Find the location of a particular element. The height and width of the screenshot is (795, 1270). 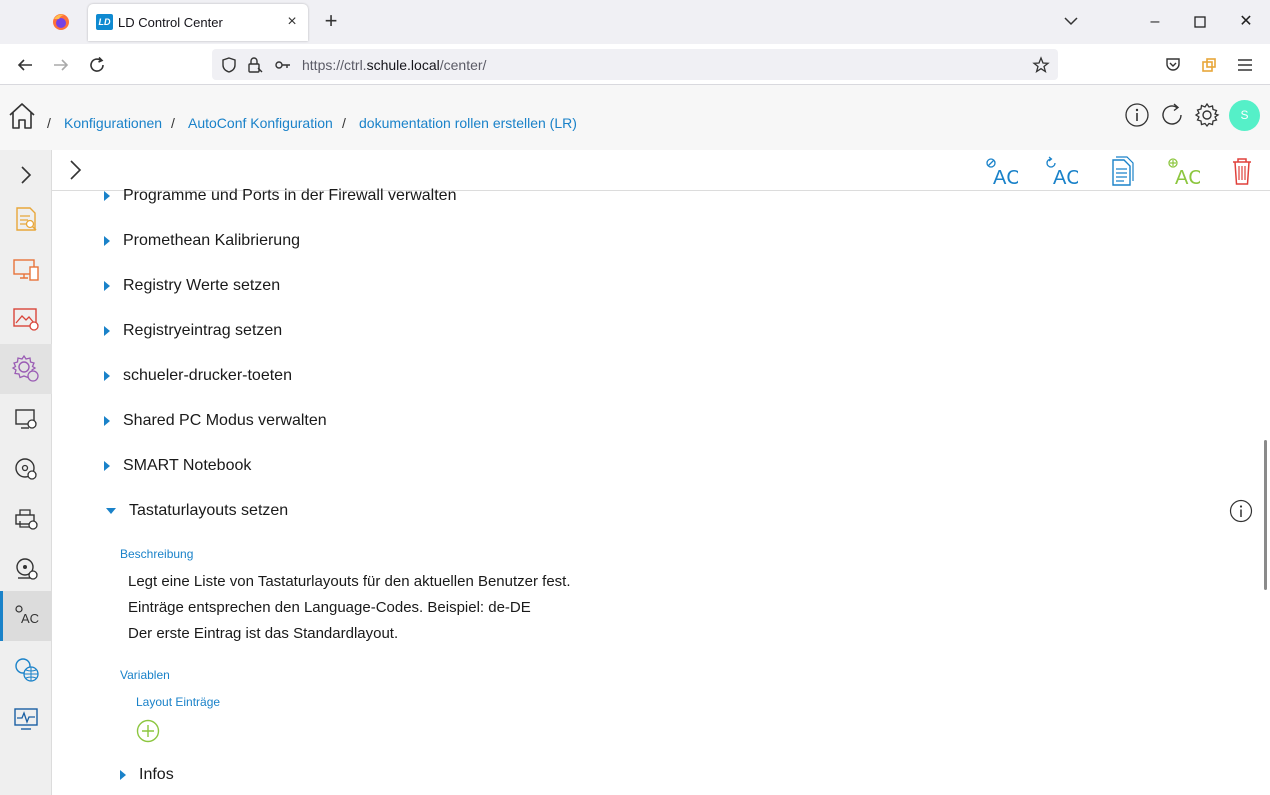

settings-roles-icon is located at coordinates (25, 368).